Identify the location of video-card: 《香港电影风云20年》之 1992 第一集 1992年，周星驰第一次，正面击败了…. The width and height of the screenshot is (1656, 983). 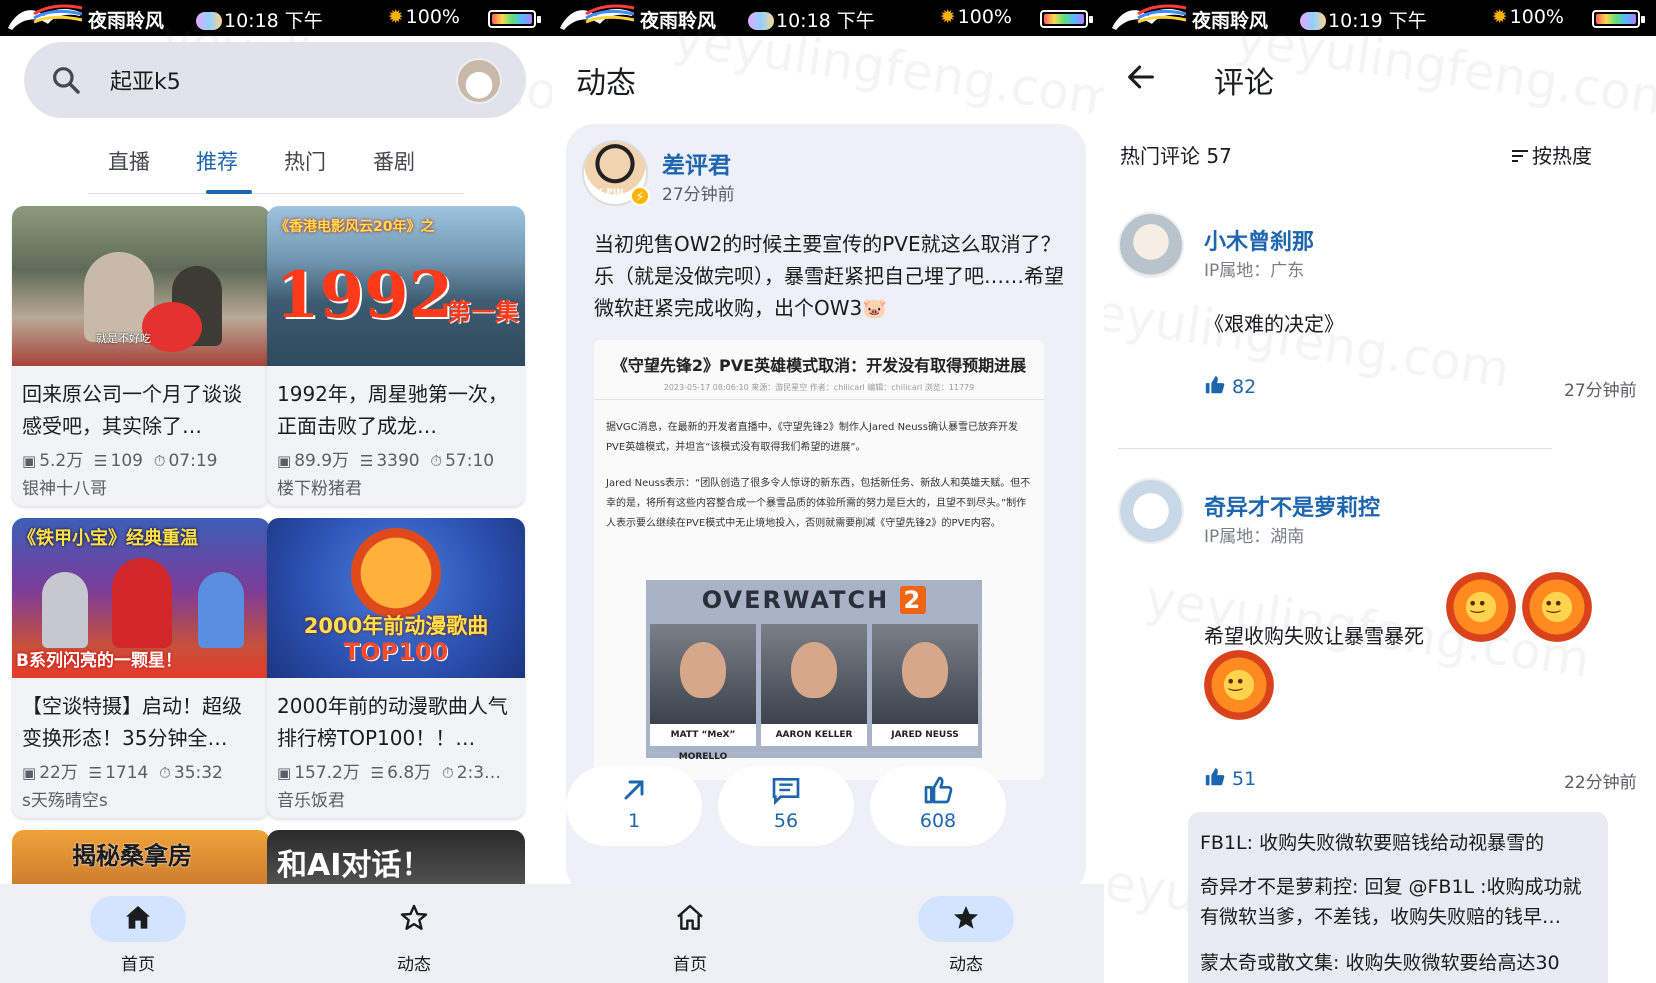
(396, 356).